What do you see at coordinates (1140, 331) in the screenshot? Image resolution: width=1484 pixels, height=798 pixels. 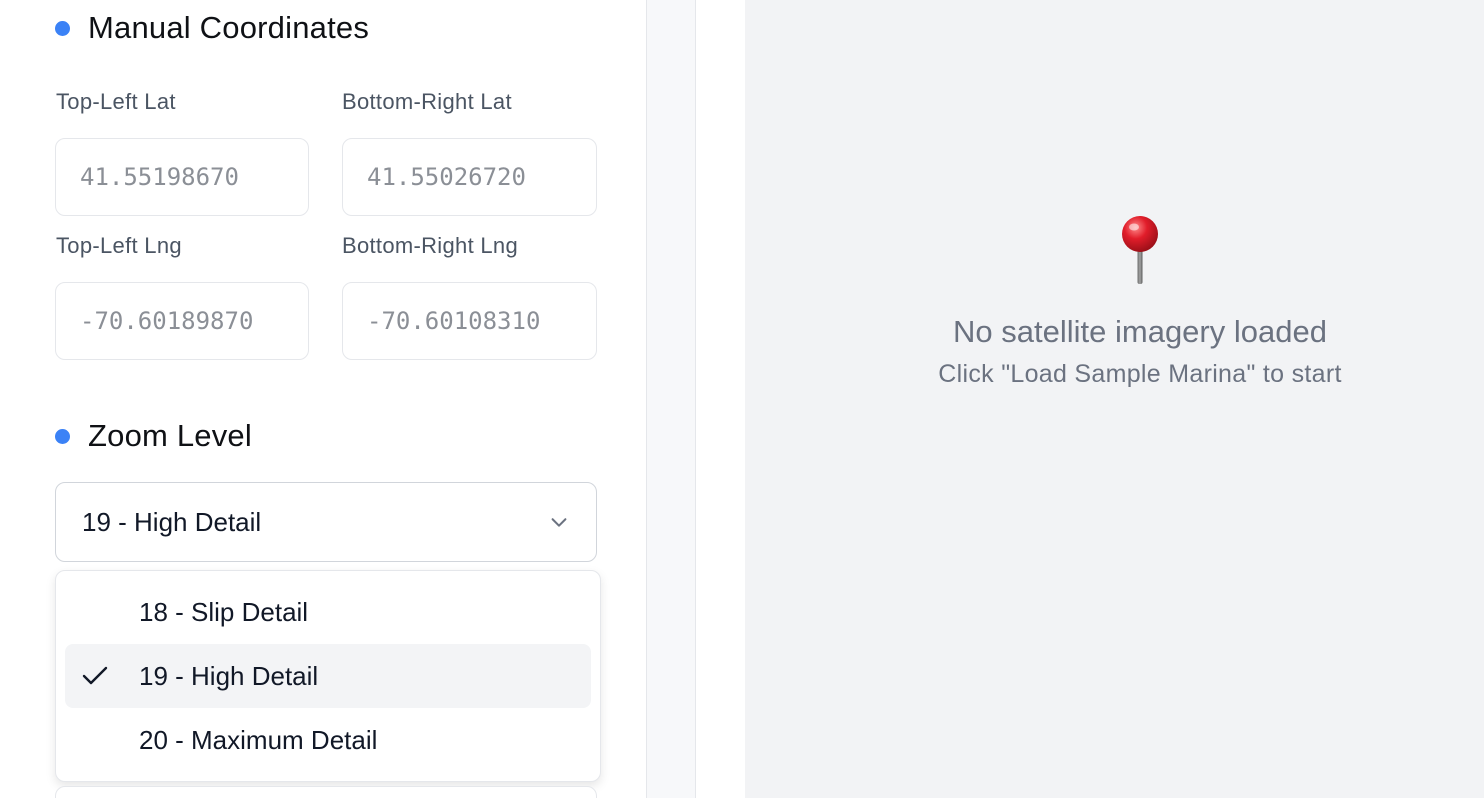 I see `empty-state-title: No satellite imagery loaded` at bounding box center [1140, 331].